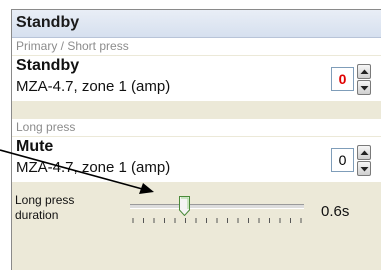 This screenshot has height=270, width=381. Describe the element at coordinates (37, 215) in the screenshot. I see `duration-label-line2: duration` at that location.